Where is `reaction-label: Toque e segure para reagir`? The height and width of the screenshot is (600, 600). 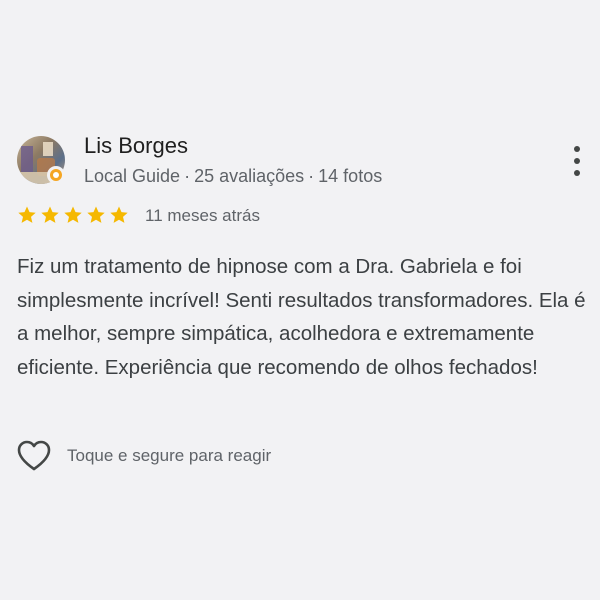
reaction-label: Toque e segure para reagir is located at coordinates (169, 455).